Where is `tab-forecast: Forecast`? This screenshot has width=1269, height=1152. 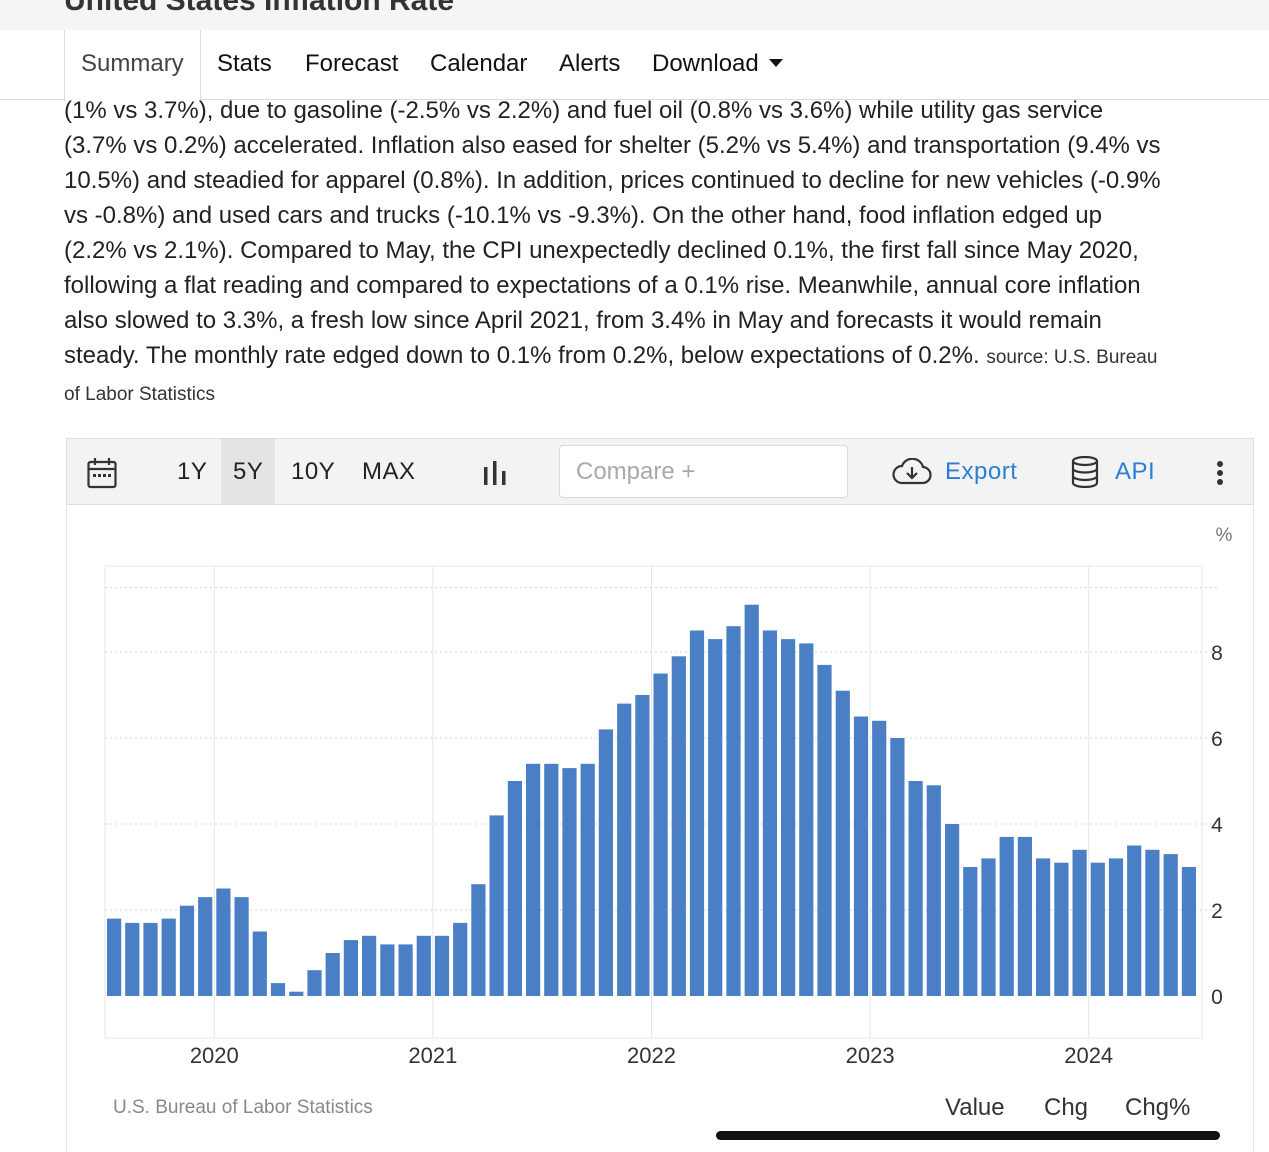 tab-forecast: Forecast is located at coordinates (351, 65).